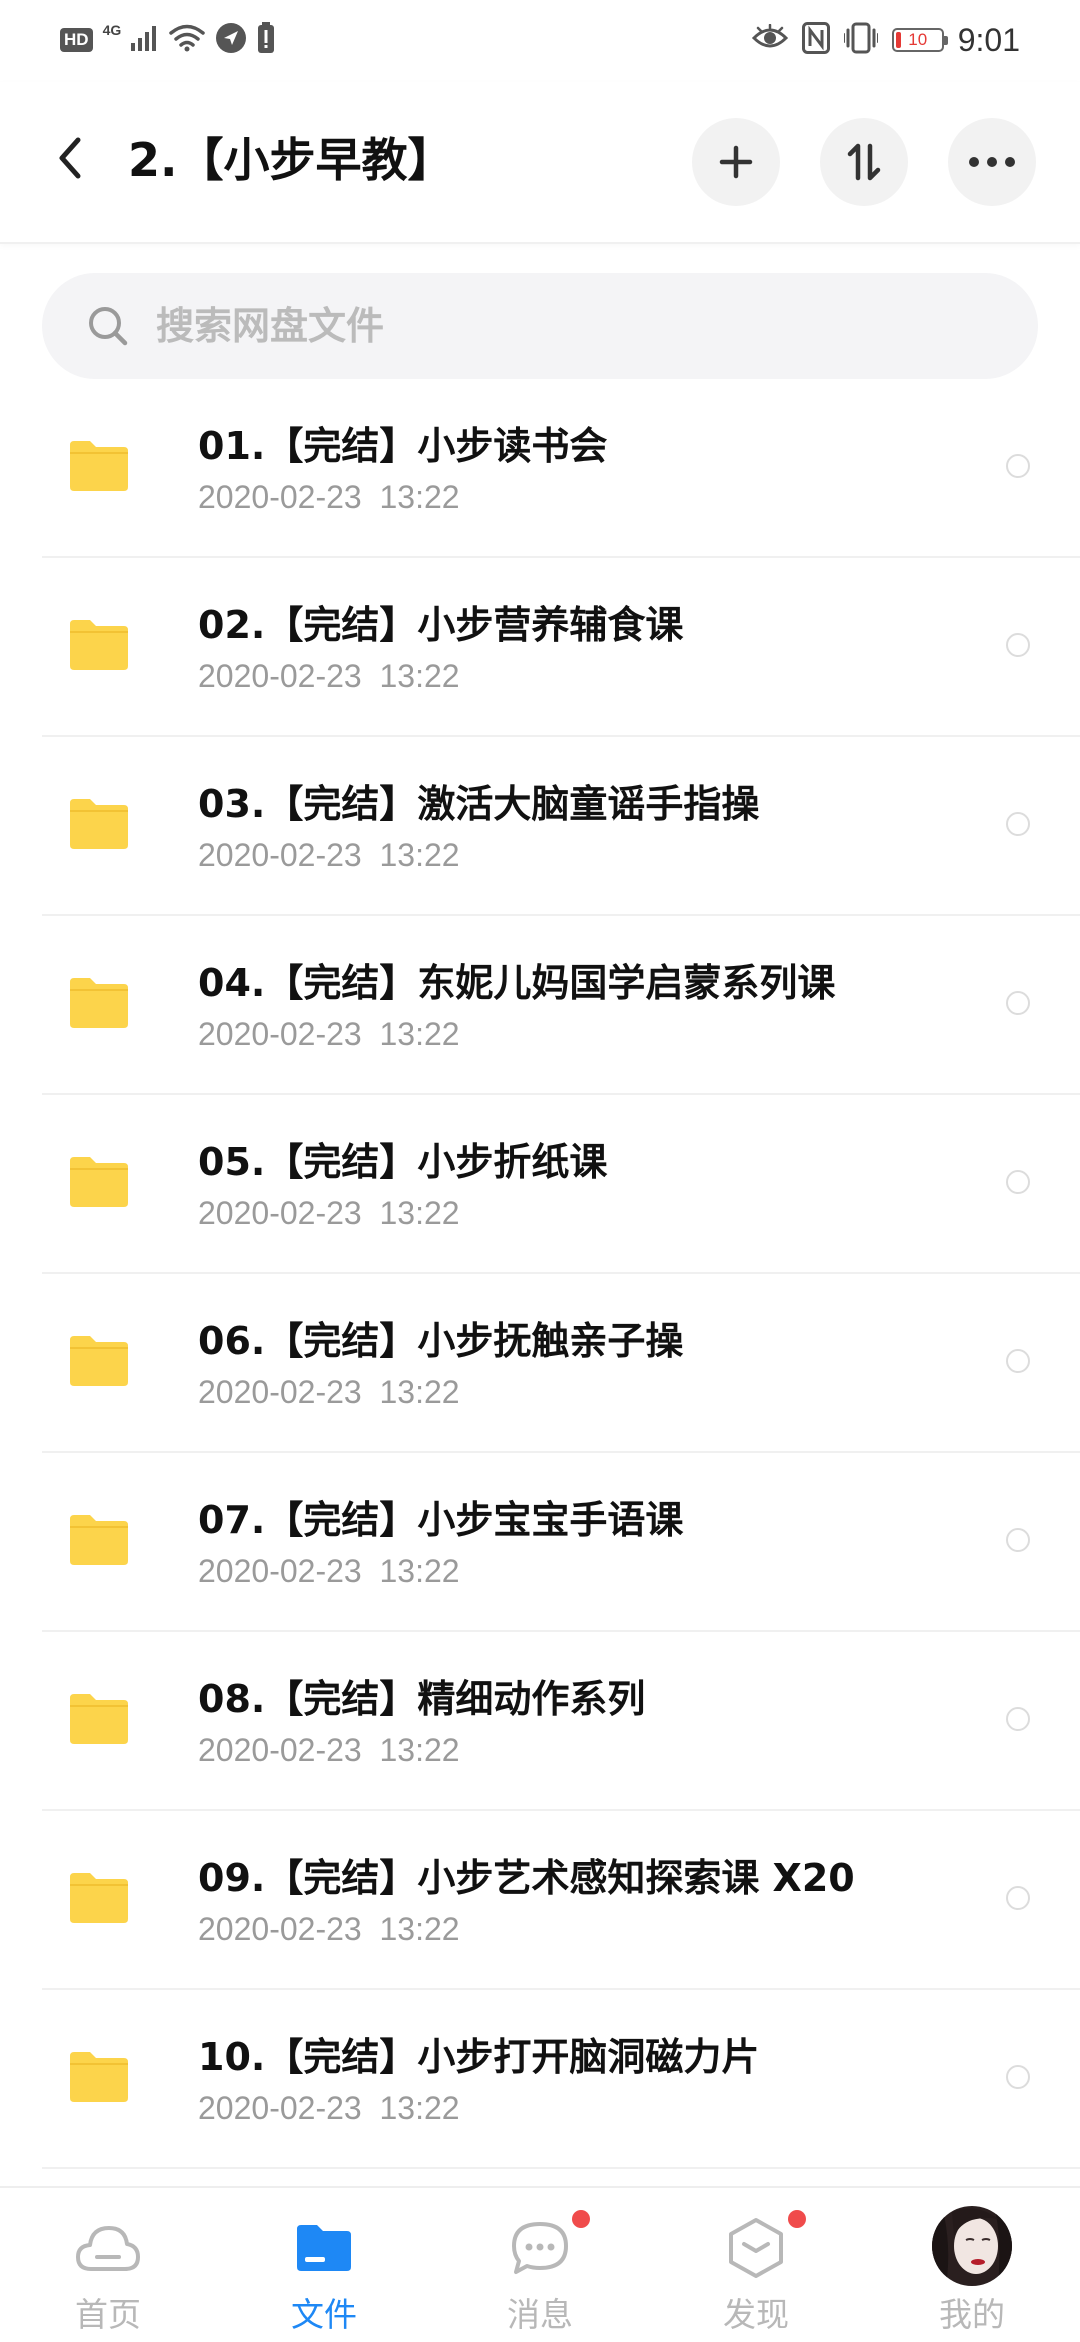 This screenshot has width=1080, height=2342. I want to click on hd-badge: HD, so click(76, 40).